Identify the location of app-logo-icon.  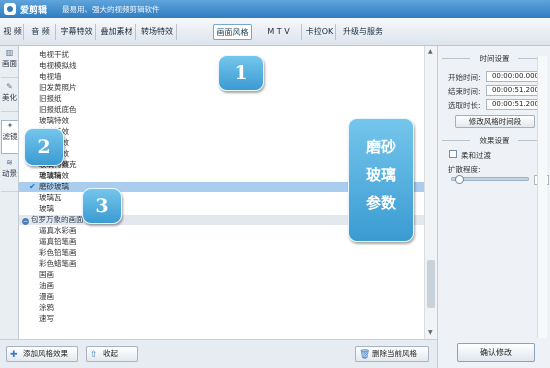
(10, 9).